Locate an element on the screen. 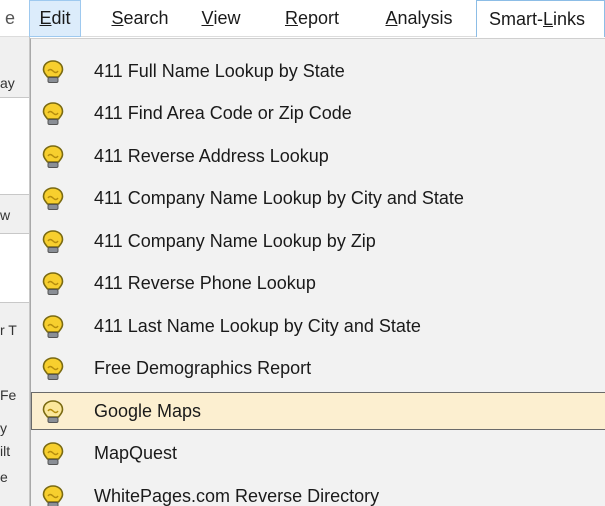 The width and height of the screenshot is (605, 506). menu-item-411-company-zip: 411 Company Name Lookup by Zip is located at coordinates (318, 241).